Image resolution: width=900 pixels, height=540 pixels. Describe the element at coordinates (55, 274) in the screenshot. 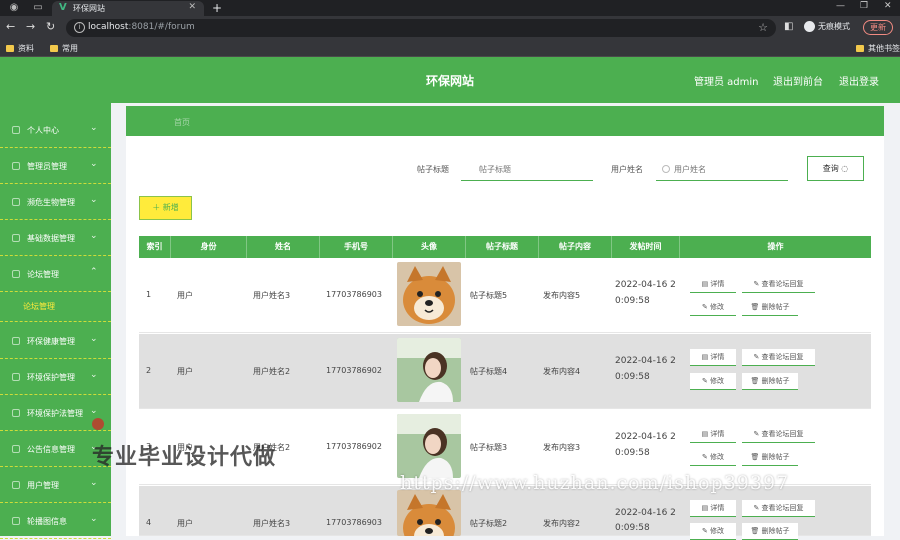

I see `sidebar-item-forum: 论坛管理 ⌃` at that location.